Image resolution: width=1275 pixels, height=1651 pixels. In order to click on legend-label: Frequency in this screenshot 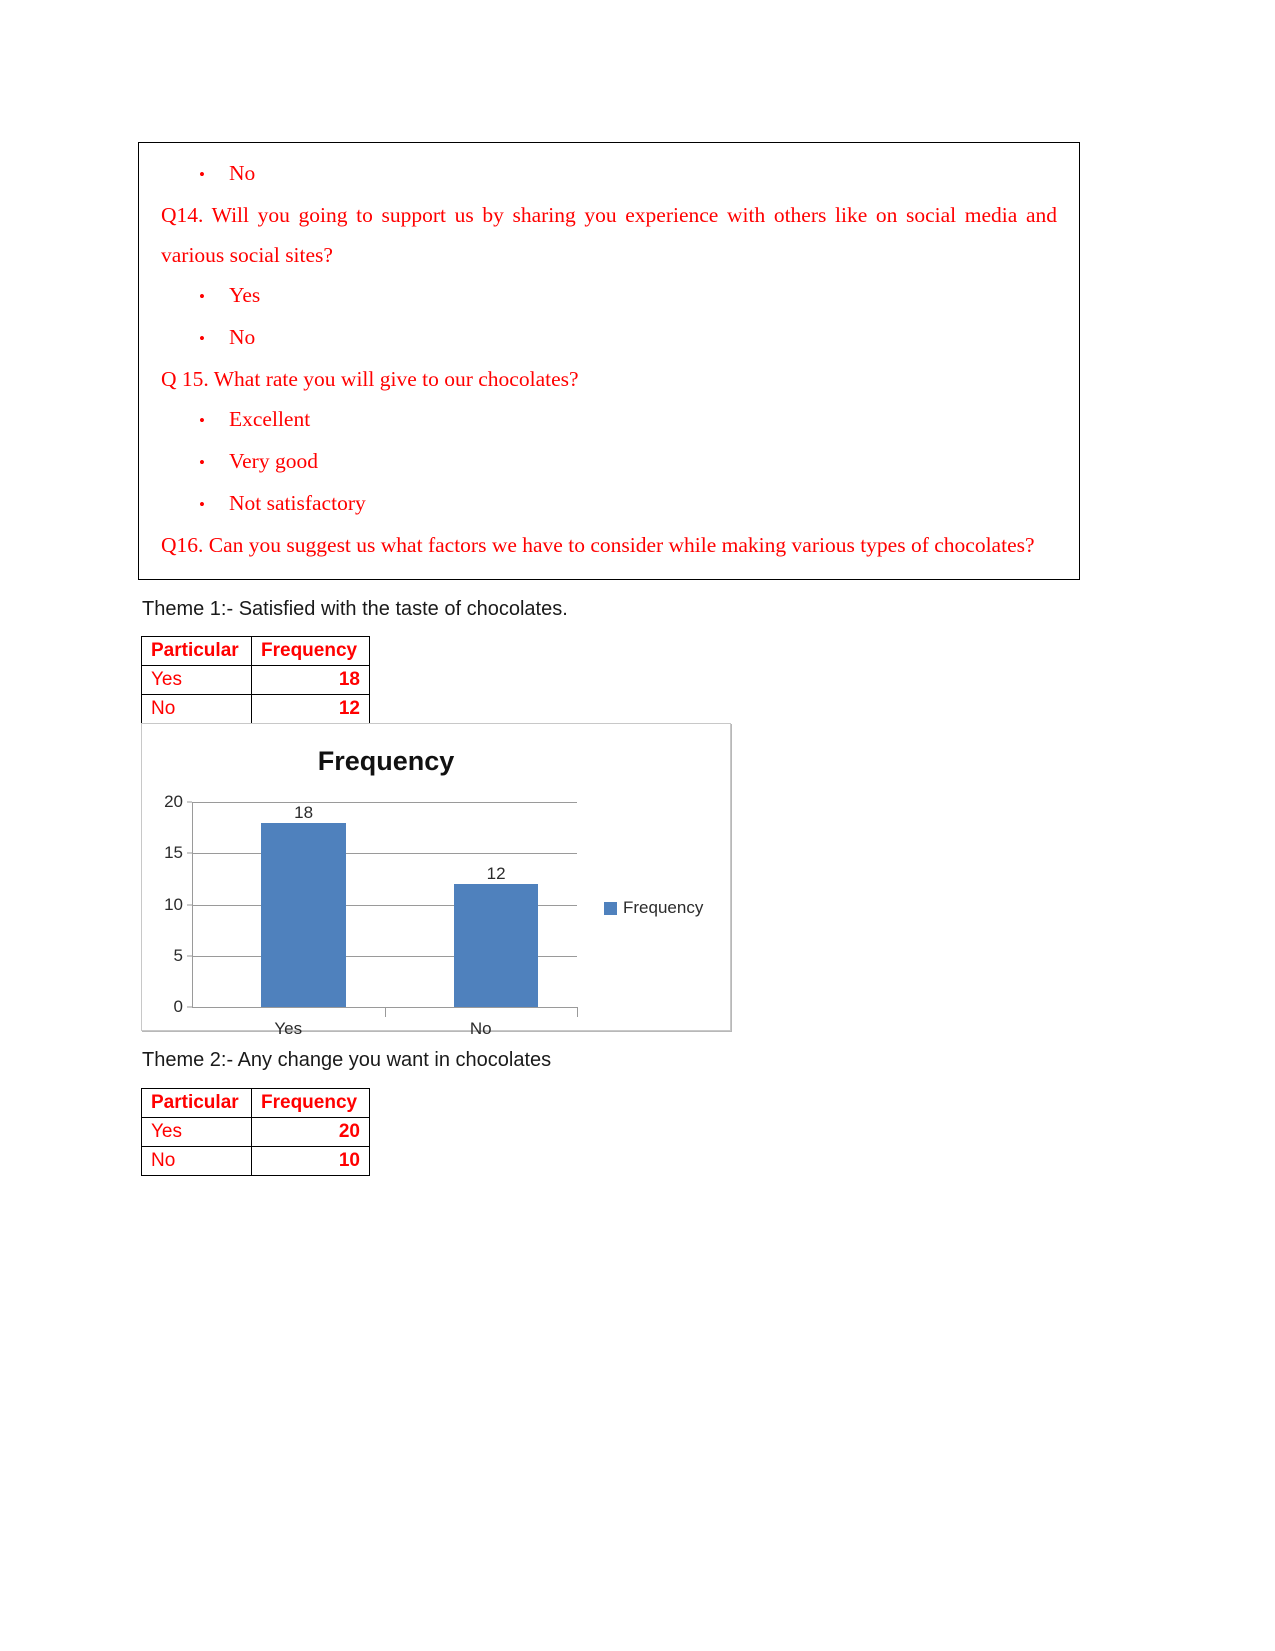, I will do `click(663, 907)`.